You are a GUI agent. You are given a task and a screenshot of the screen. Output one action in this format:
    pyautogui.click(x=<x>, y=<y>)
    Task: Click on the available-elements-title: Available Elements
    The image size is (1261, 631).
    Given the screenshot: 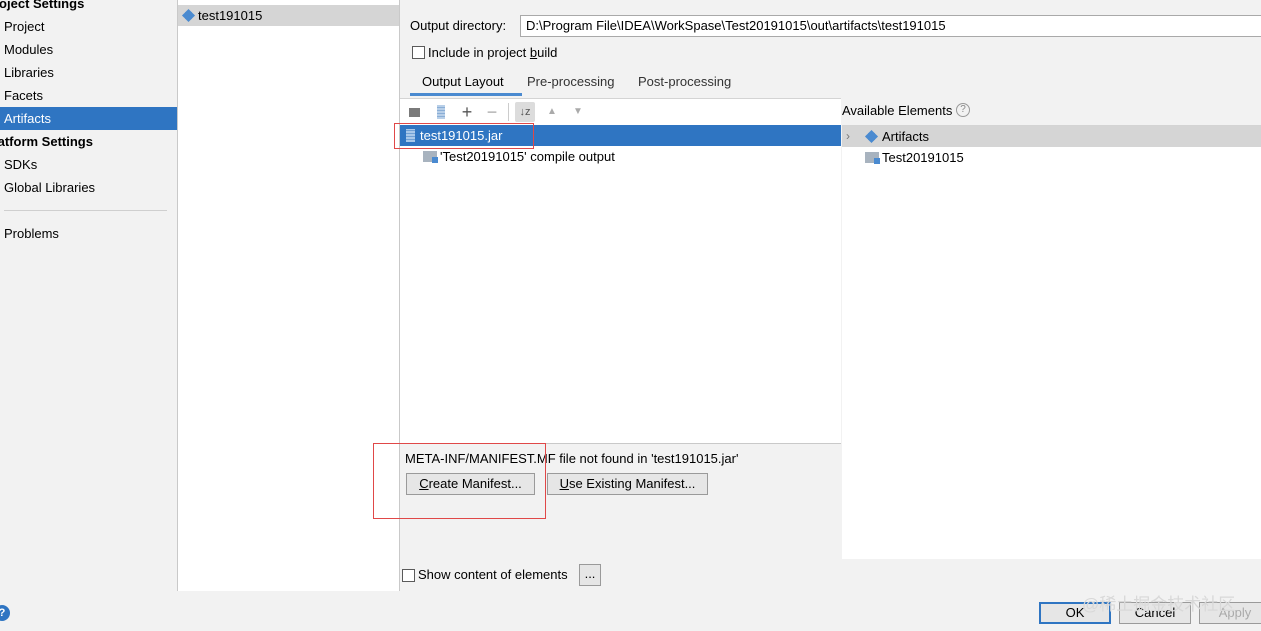 What is the action you would take?
    pyautogui.click(x=897, y=110)
    